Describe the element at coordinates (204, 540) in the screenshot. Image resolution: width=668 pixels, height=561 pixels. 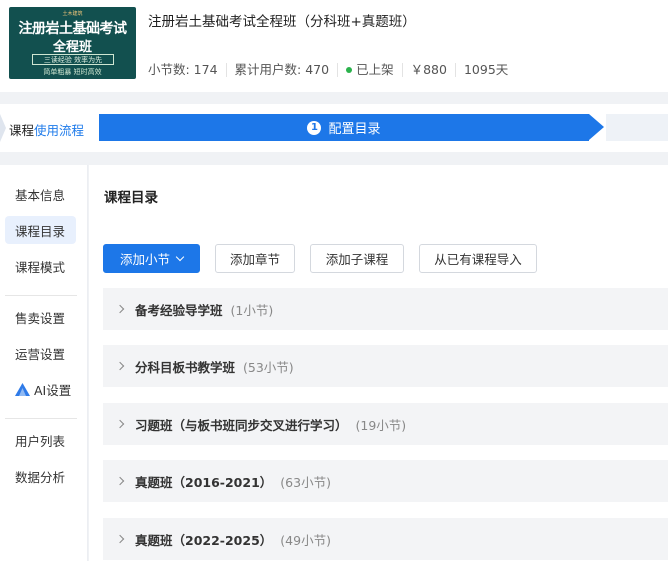
I see `chapter-title: 真题班（2022-2025）` at that location.